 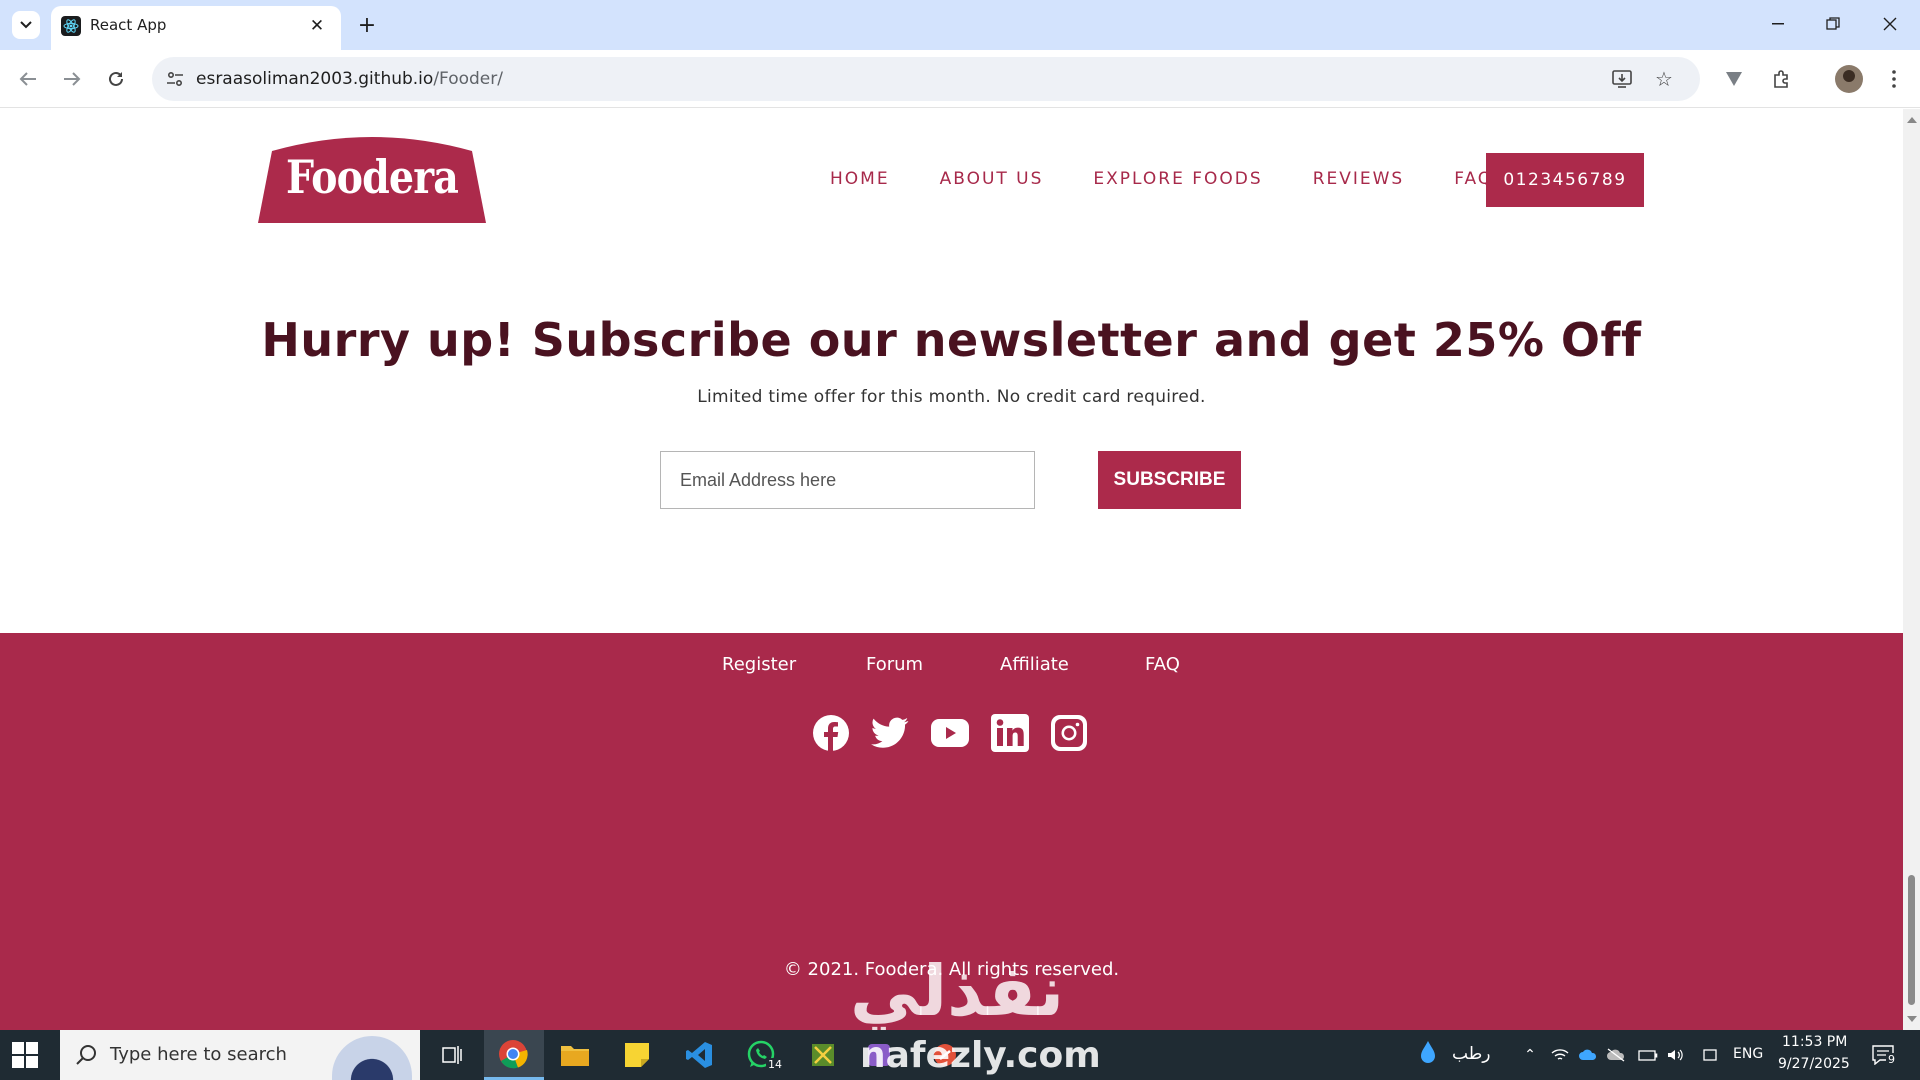 What do you see at coordinates (1748, 1054) in the screenshot?
I see `language-indicator: ENG` at bounding box center [1748, 1054].